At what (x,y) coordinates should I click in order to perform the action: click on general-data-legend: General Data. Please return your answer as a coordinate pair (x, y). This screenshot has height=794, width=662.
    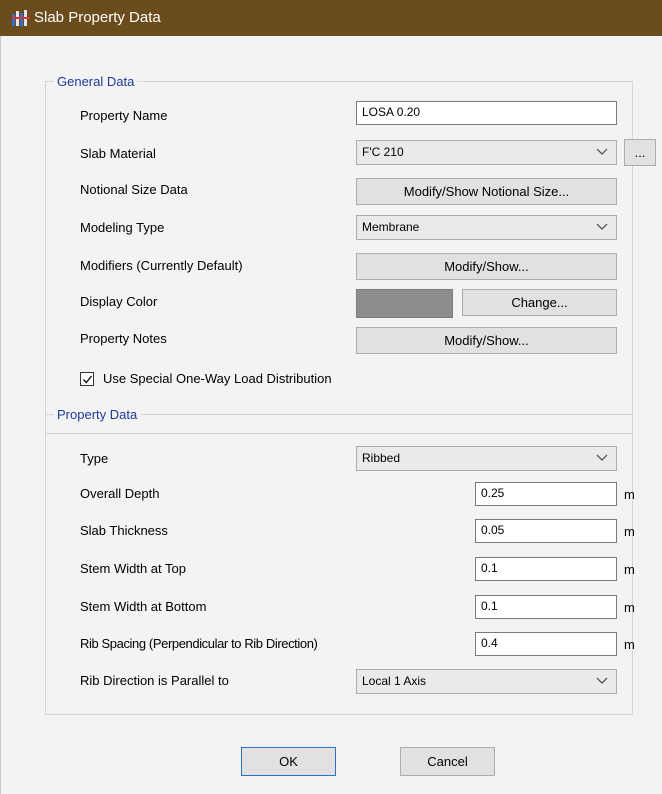
    Looking at the image, I should click on (96, 81).